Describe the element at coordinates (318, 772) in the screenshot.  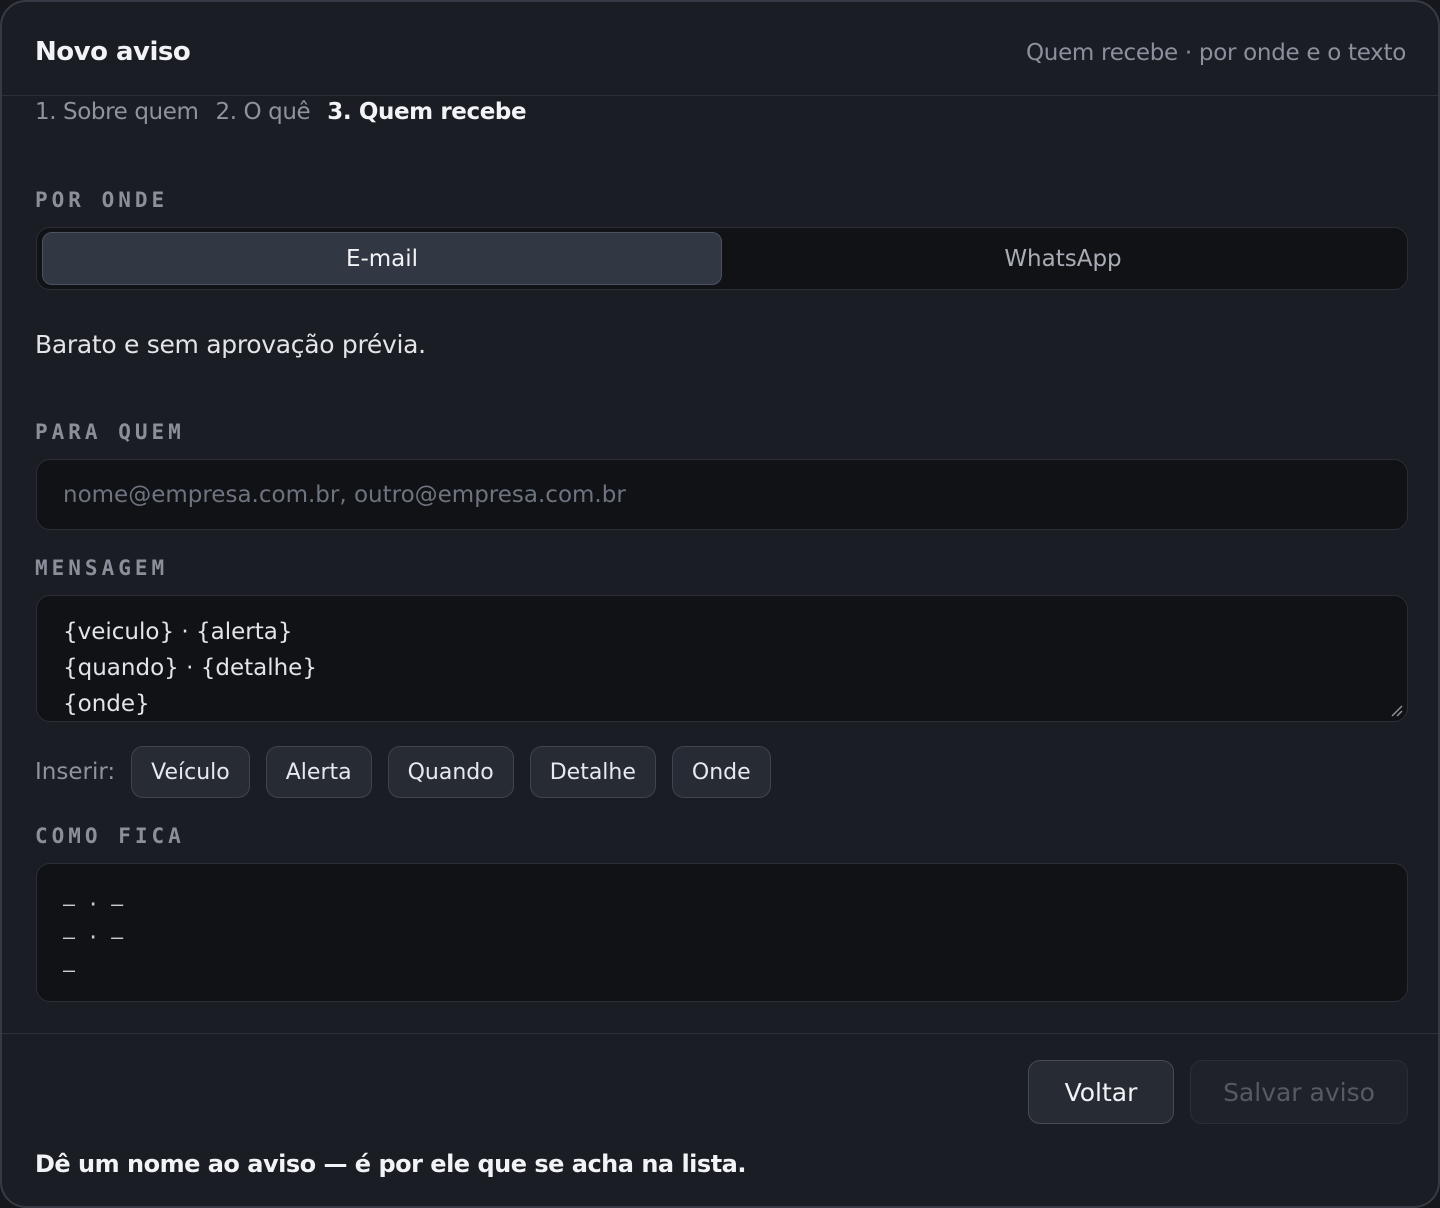
I see `insert-chip-alerta: Alerta` at that location.